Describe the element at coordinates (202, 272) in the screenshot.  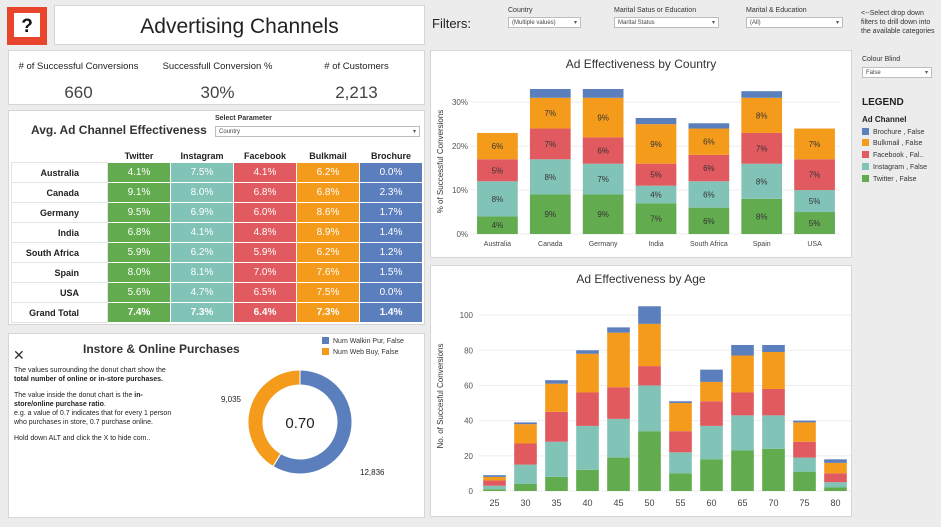
I see `heatmap-cell: 8.1%` at that location.